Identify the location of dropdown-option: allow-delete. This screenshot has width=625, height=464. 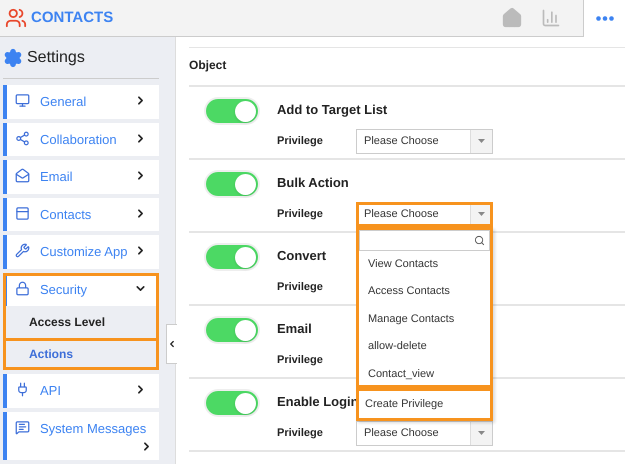
(424, 346).